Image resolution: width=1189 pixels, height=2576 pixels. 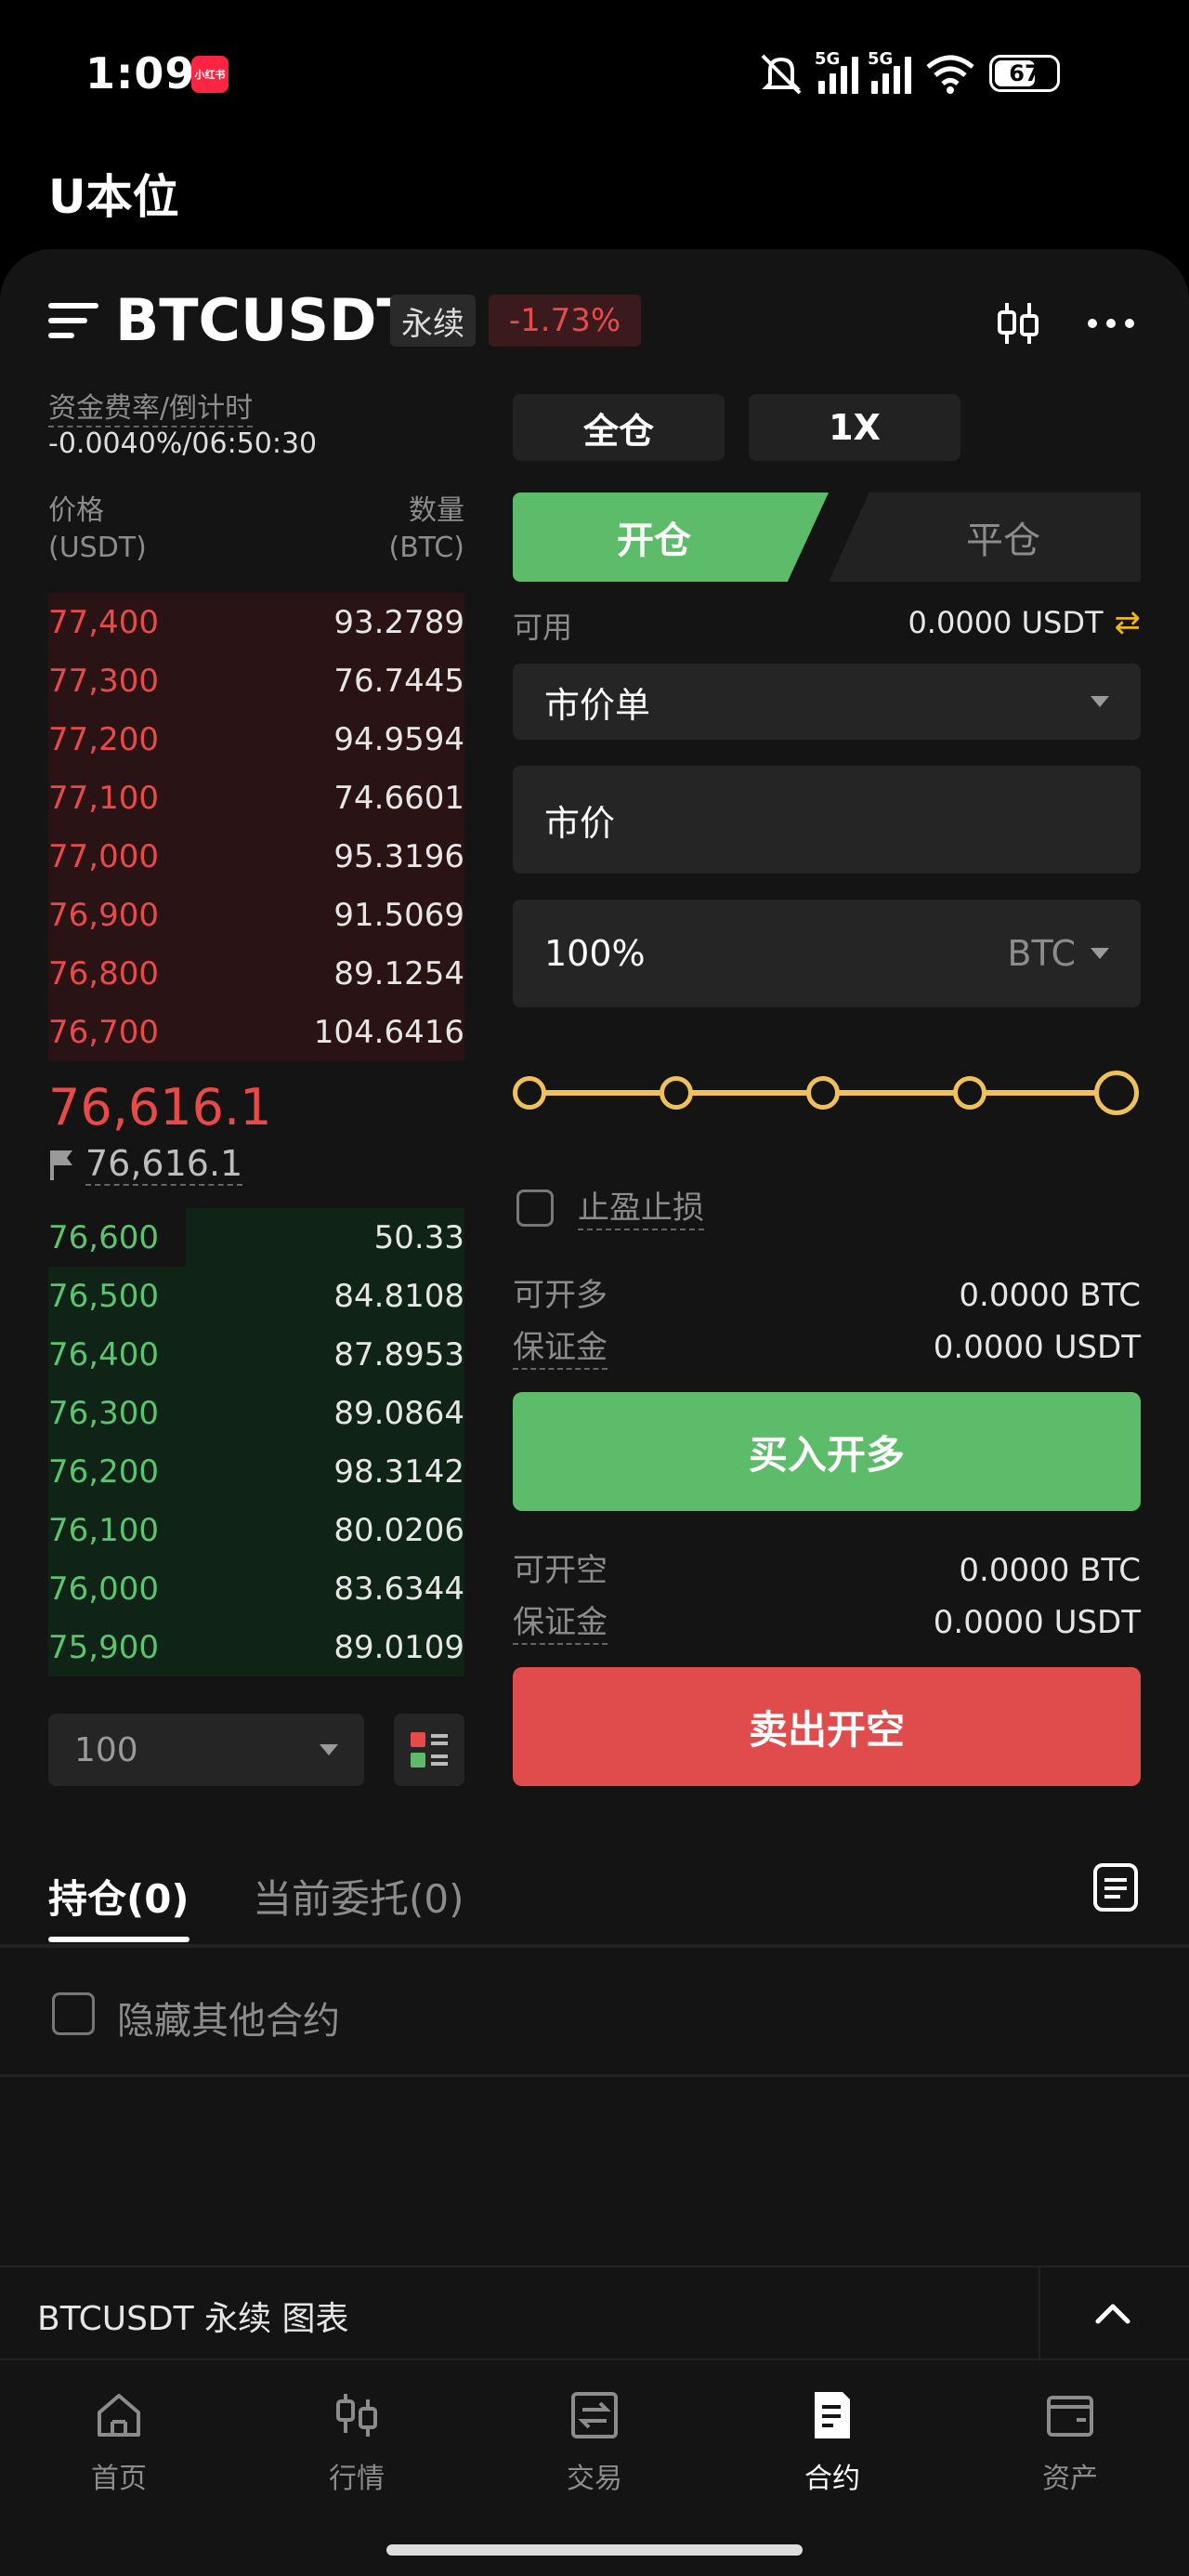 What do you see at coordinates (256, 1647) in the screenshot?
I see `bid-row: 75,900 89.0109` at bounding box center [256, 1647].